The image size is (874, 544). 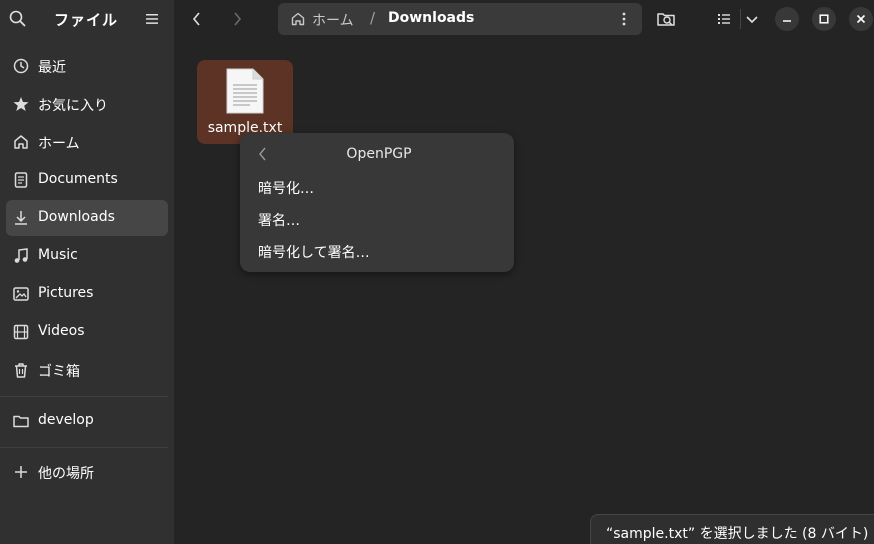 What do you see at coordinates (245, 91) in the screenshot?
I see `text-file-icon` at bounding box center [245, 91].